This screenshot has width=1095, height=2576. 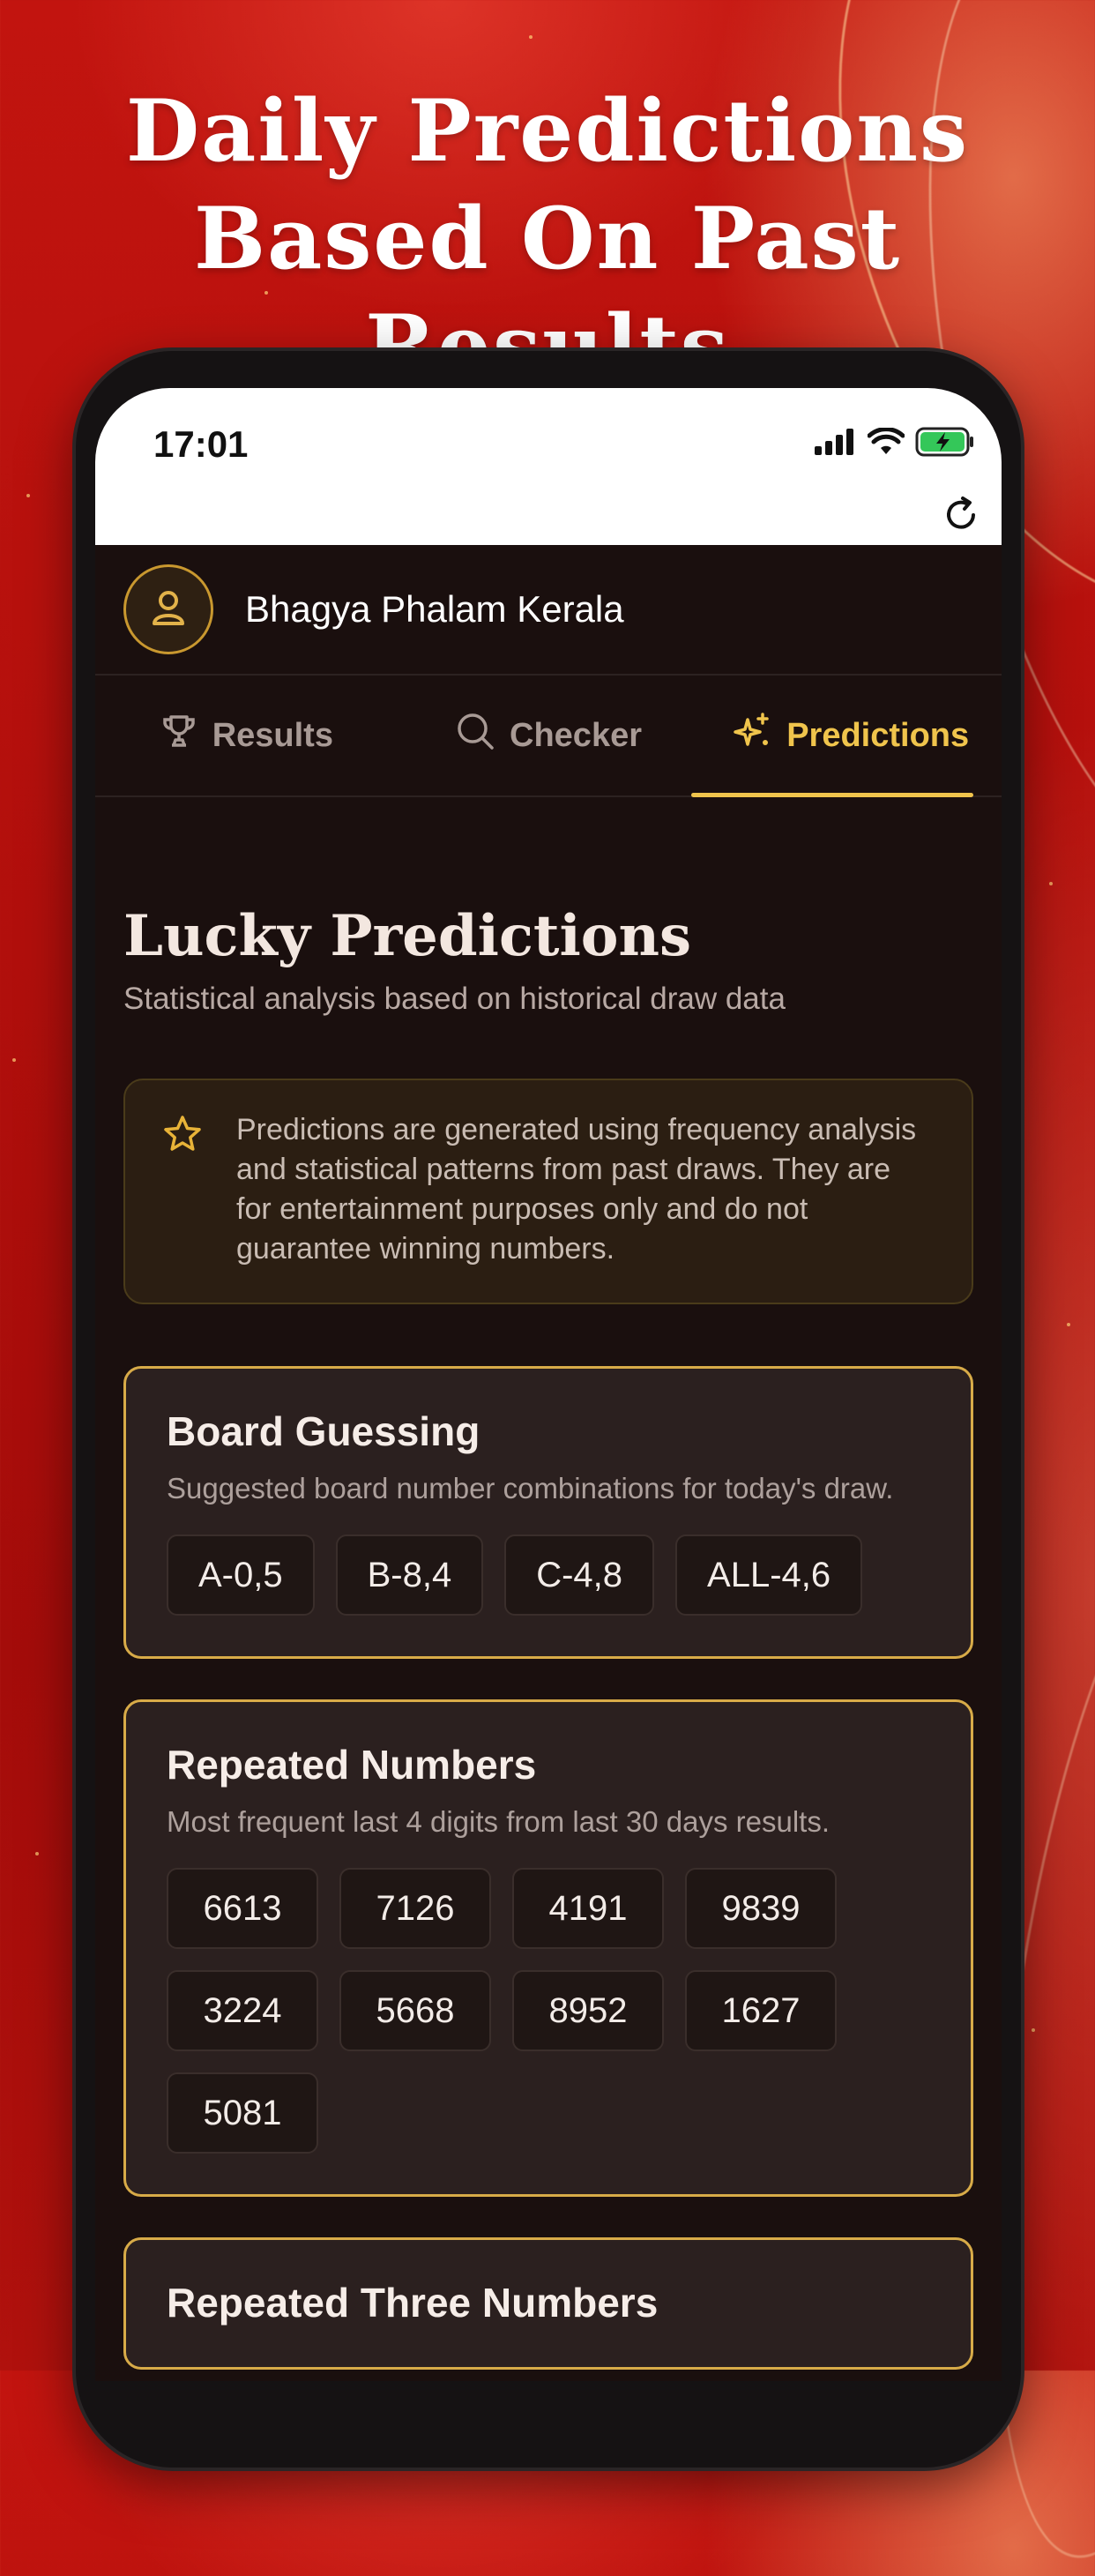 I want to click on battery-icon, so click(x=945, y=444).